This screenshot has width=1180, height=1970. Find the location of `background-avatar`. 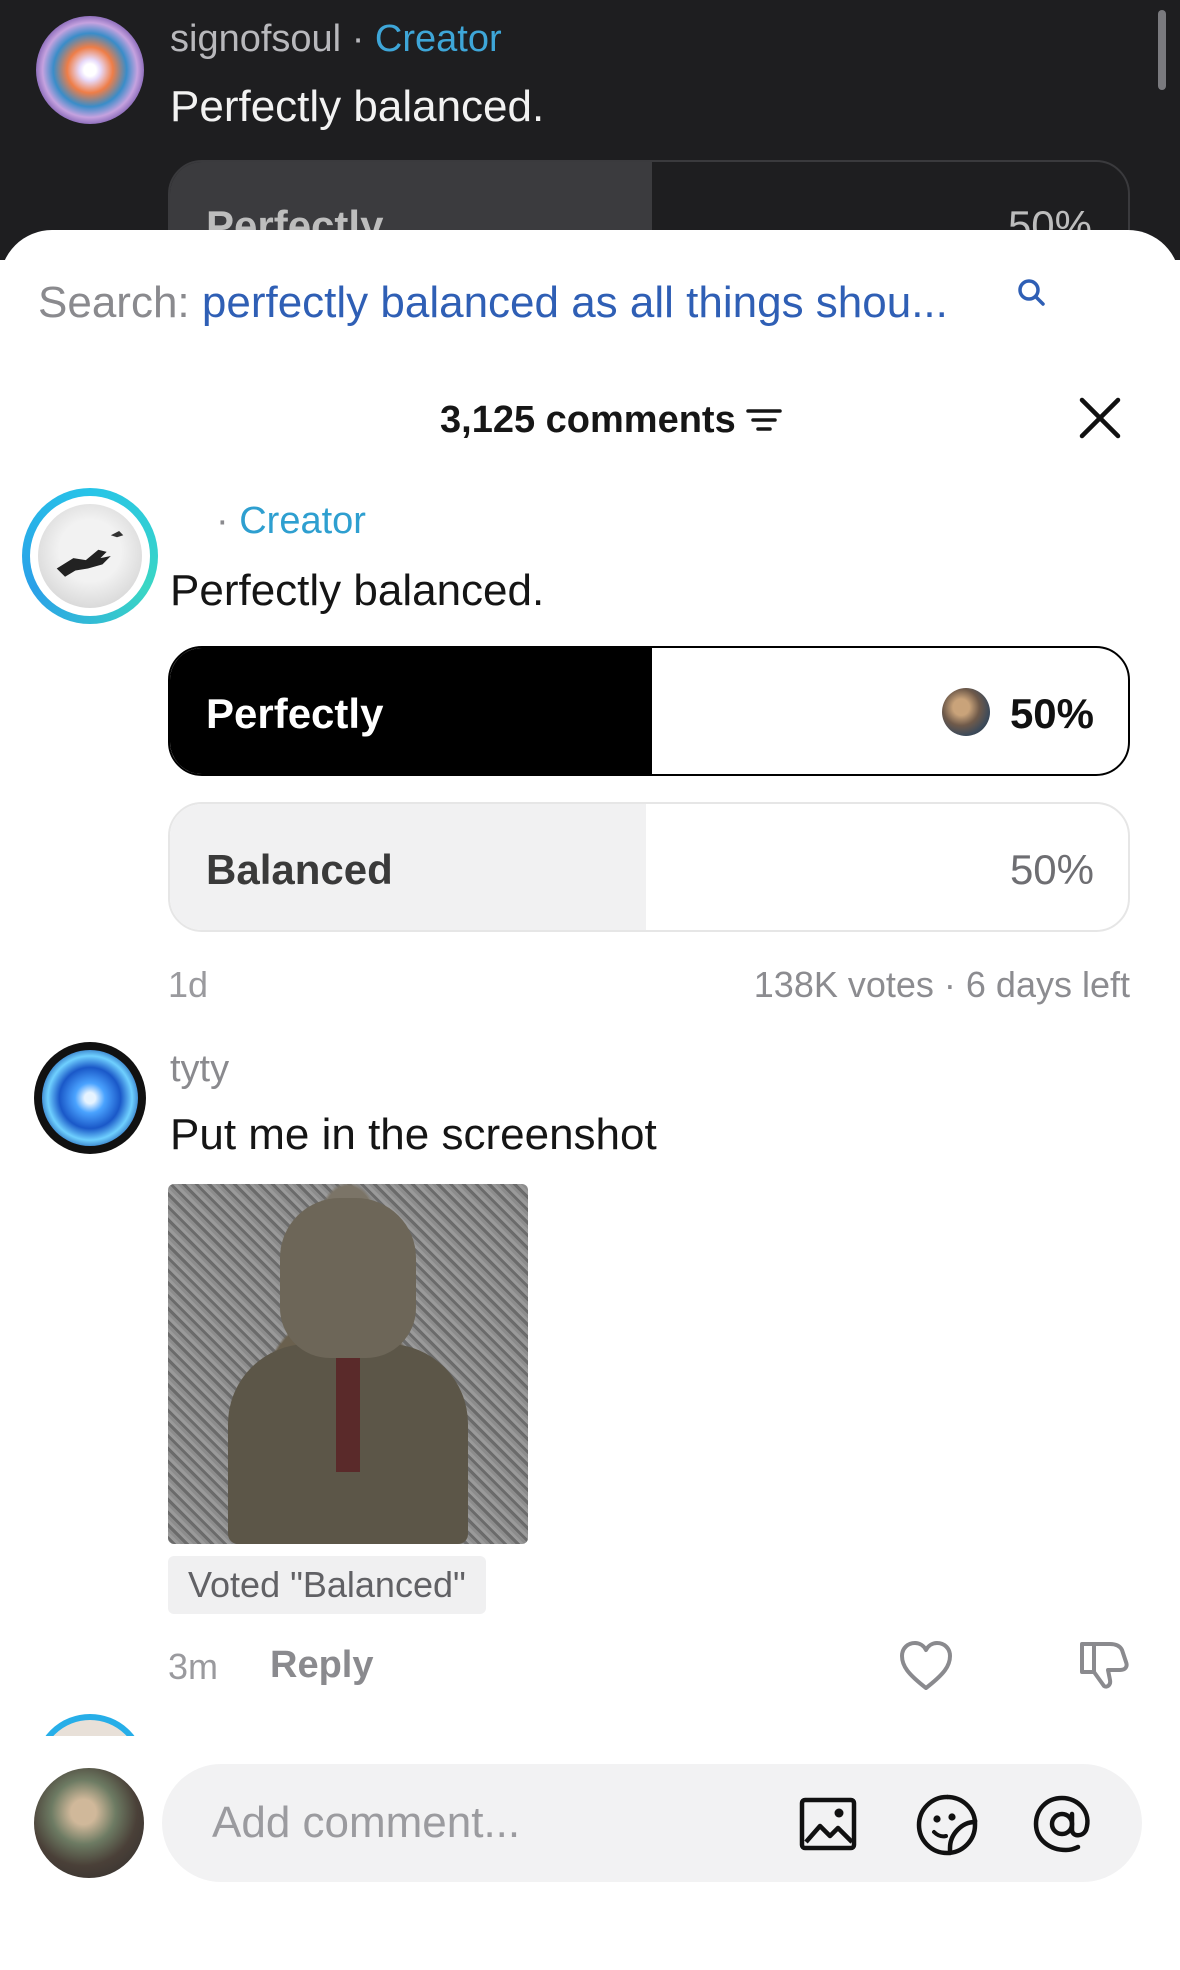

background-avatar is located at coordinates (90, 70).